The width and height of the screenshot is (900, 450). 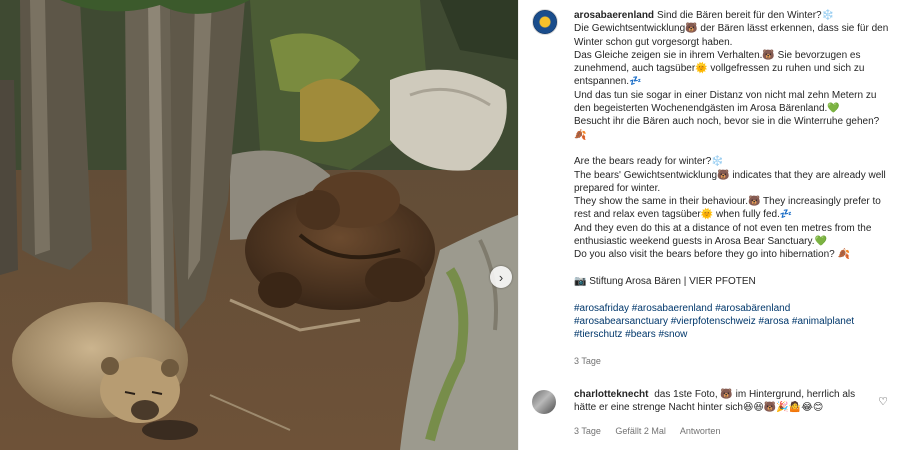 What do you see at coordinates (665, 281) in the screenshot?
I see `caption-signature: 📷 Stiftung Arosa Bären | VIER PFOTEN` at bounding box center [665, 281].